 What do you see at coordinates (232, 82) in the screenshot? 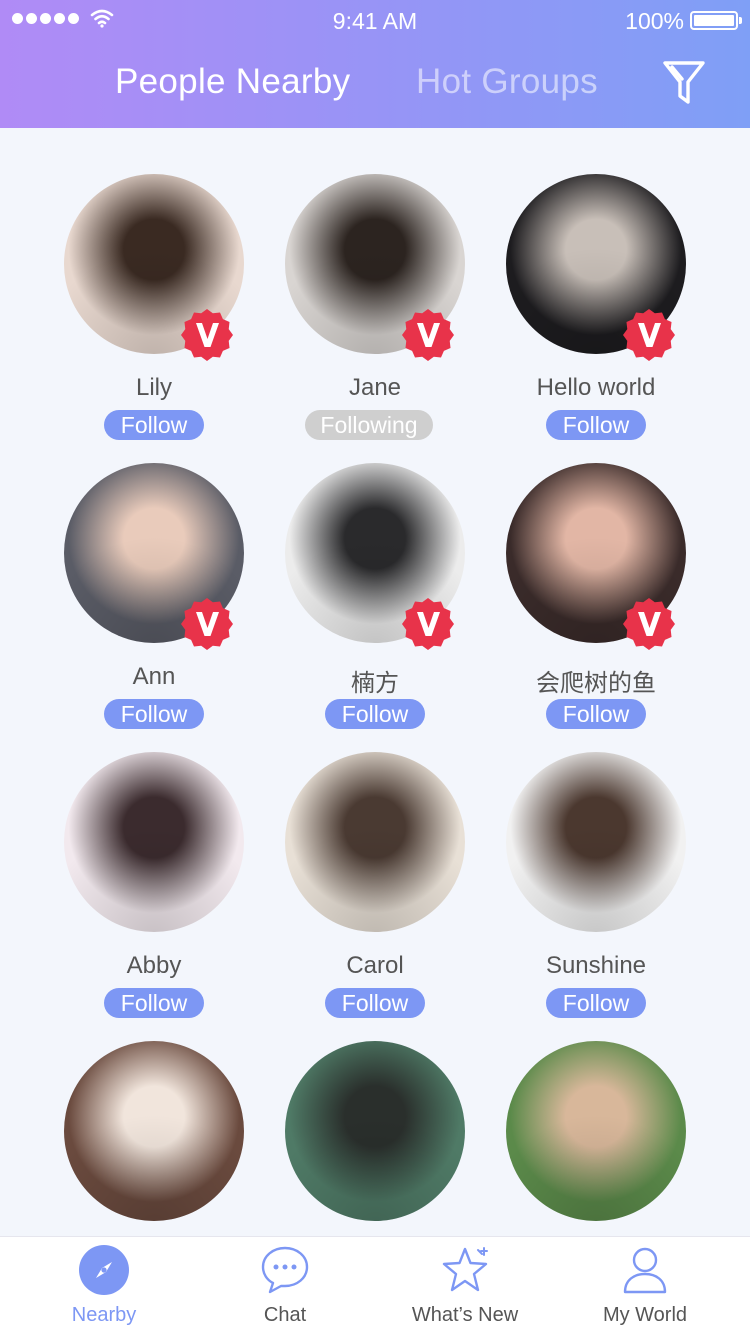
I see `tab-people-nearby: People Nearby` at bounding box center [232, 82].